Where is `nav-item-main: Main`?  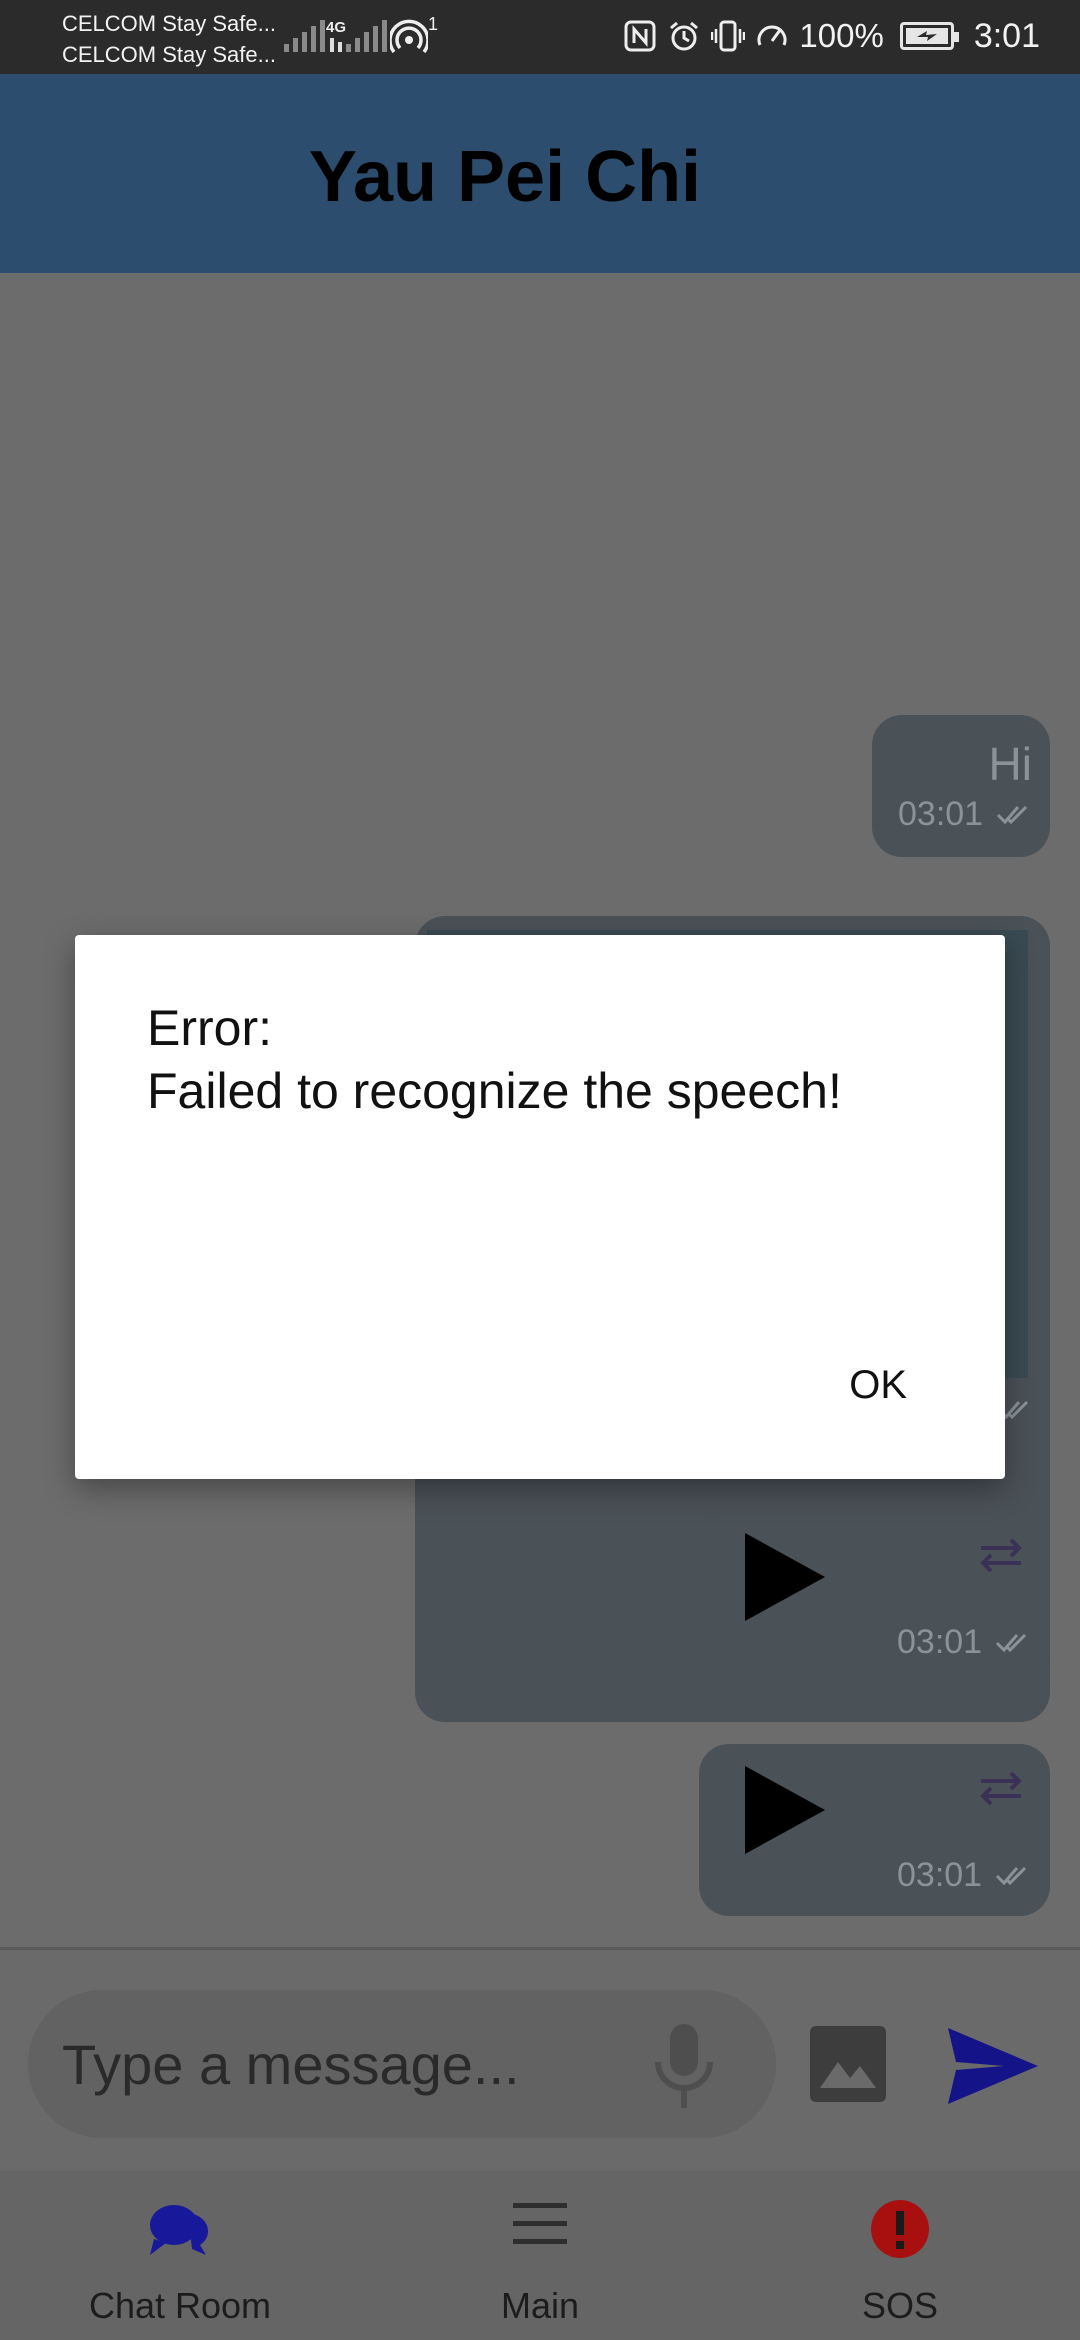
nav-item-main: Main is located at coordinates (540, 2255).